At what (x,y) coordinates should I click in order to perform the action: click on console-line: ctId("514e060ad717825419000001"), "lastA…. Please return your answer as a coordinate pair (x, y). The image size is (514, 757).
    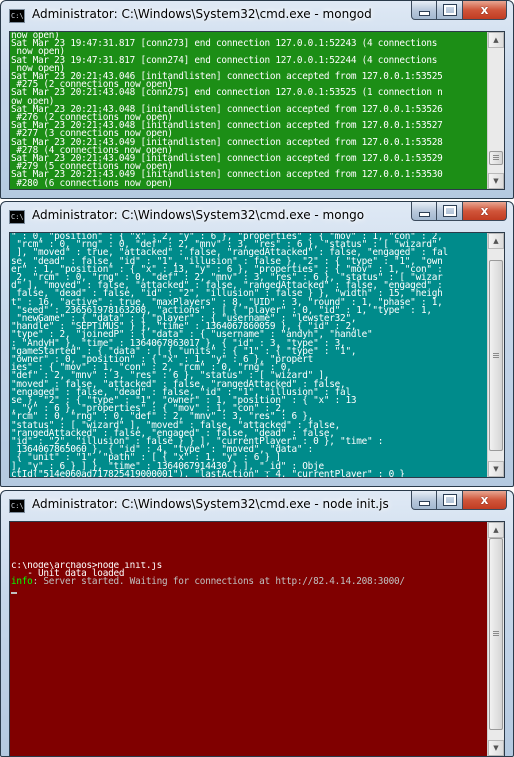
    Looking at the image, I should click on (208, 472).